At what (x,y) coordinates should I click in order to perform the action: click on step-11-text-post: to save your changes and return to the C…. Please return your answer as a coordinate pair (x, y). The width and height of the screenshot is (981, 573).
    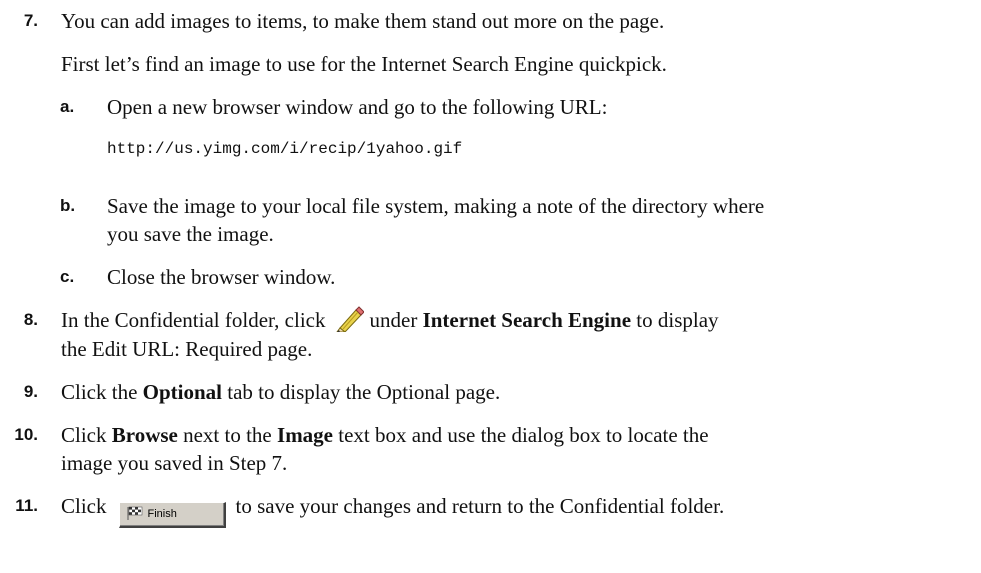
    Looking at the image, I should click on (480, 506).